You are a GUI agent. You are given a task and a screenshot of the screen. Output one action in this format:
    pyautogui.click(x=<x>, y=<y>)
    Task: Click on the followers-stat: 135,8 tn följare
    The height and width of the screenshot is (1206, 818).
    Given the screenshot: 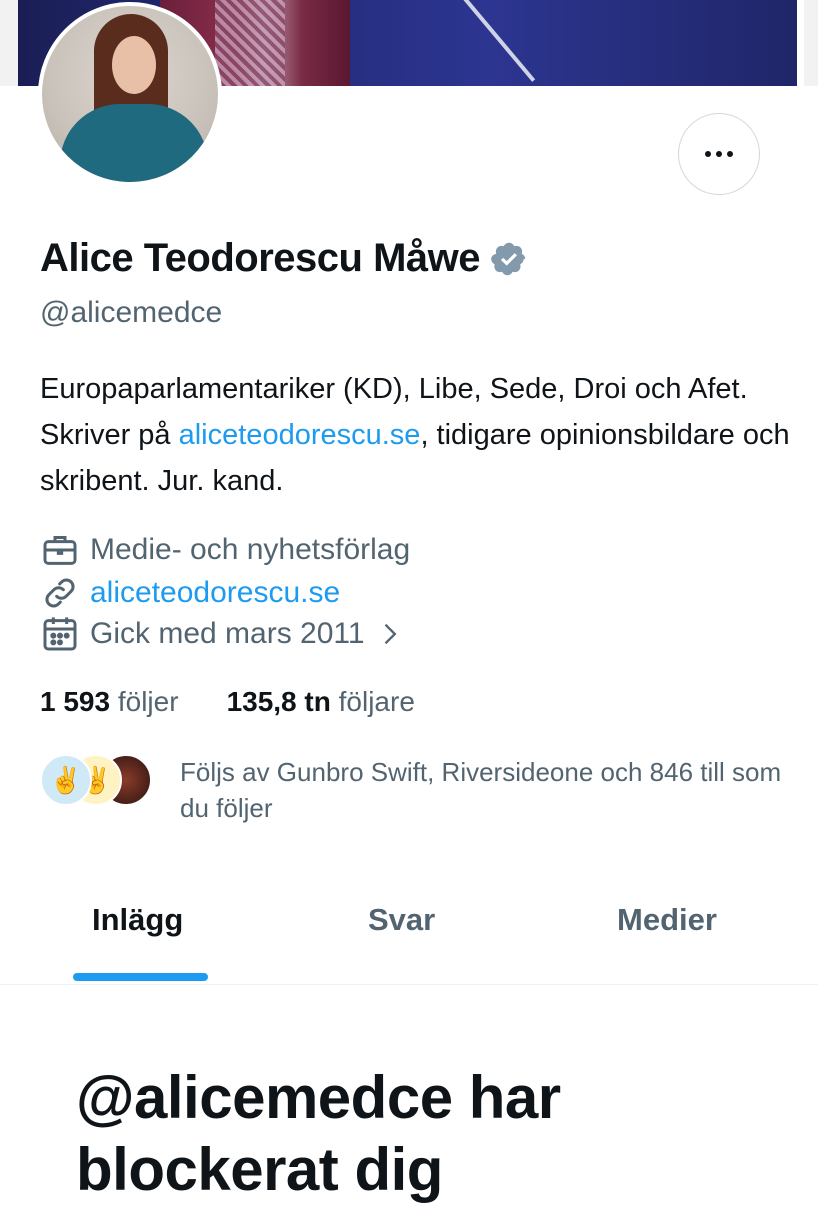 What is the action you would take?
    pyautogui.click(x=321, y=702)
    